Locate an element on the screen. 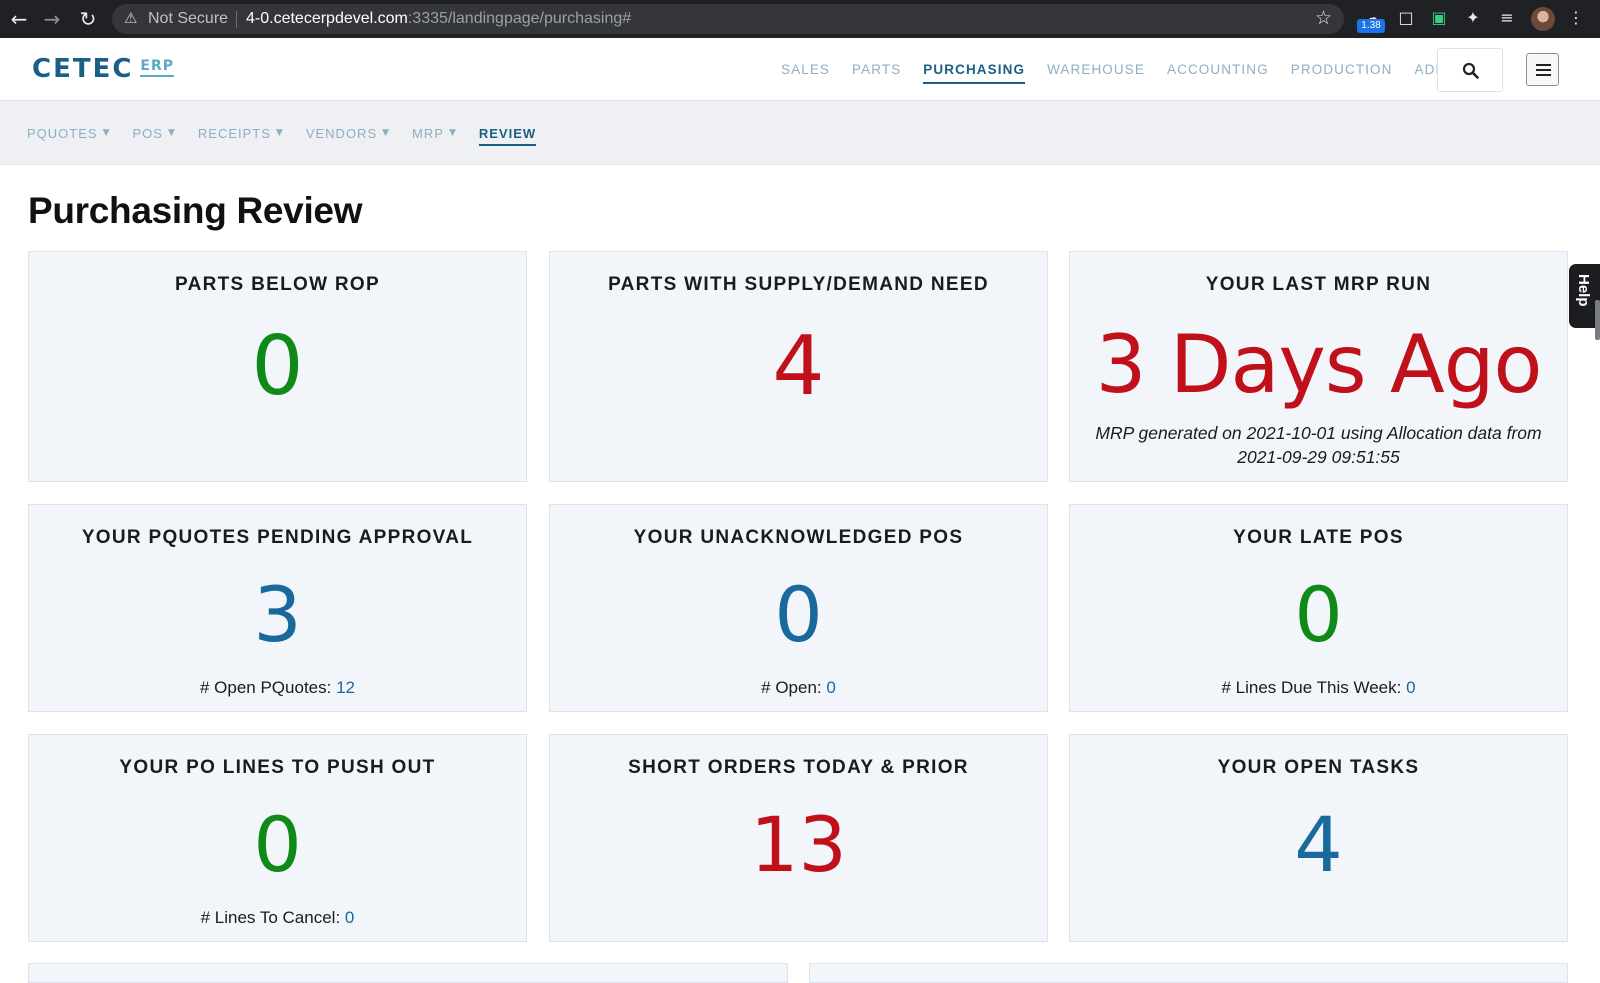 The image size is (1600, 983). search-button is located at coordinates (1470, 70).